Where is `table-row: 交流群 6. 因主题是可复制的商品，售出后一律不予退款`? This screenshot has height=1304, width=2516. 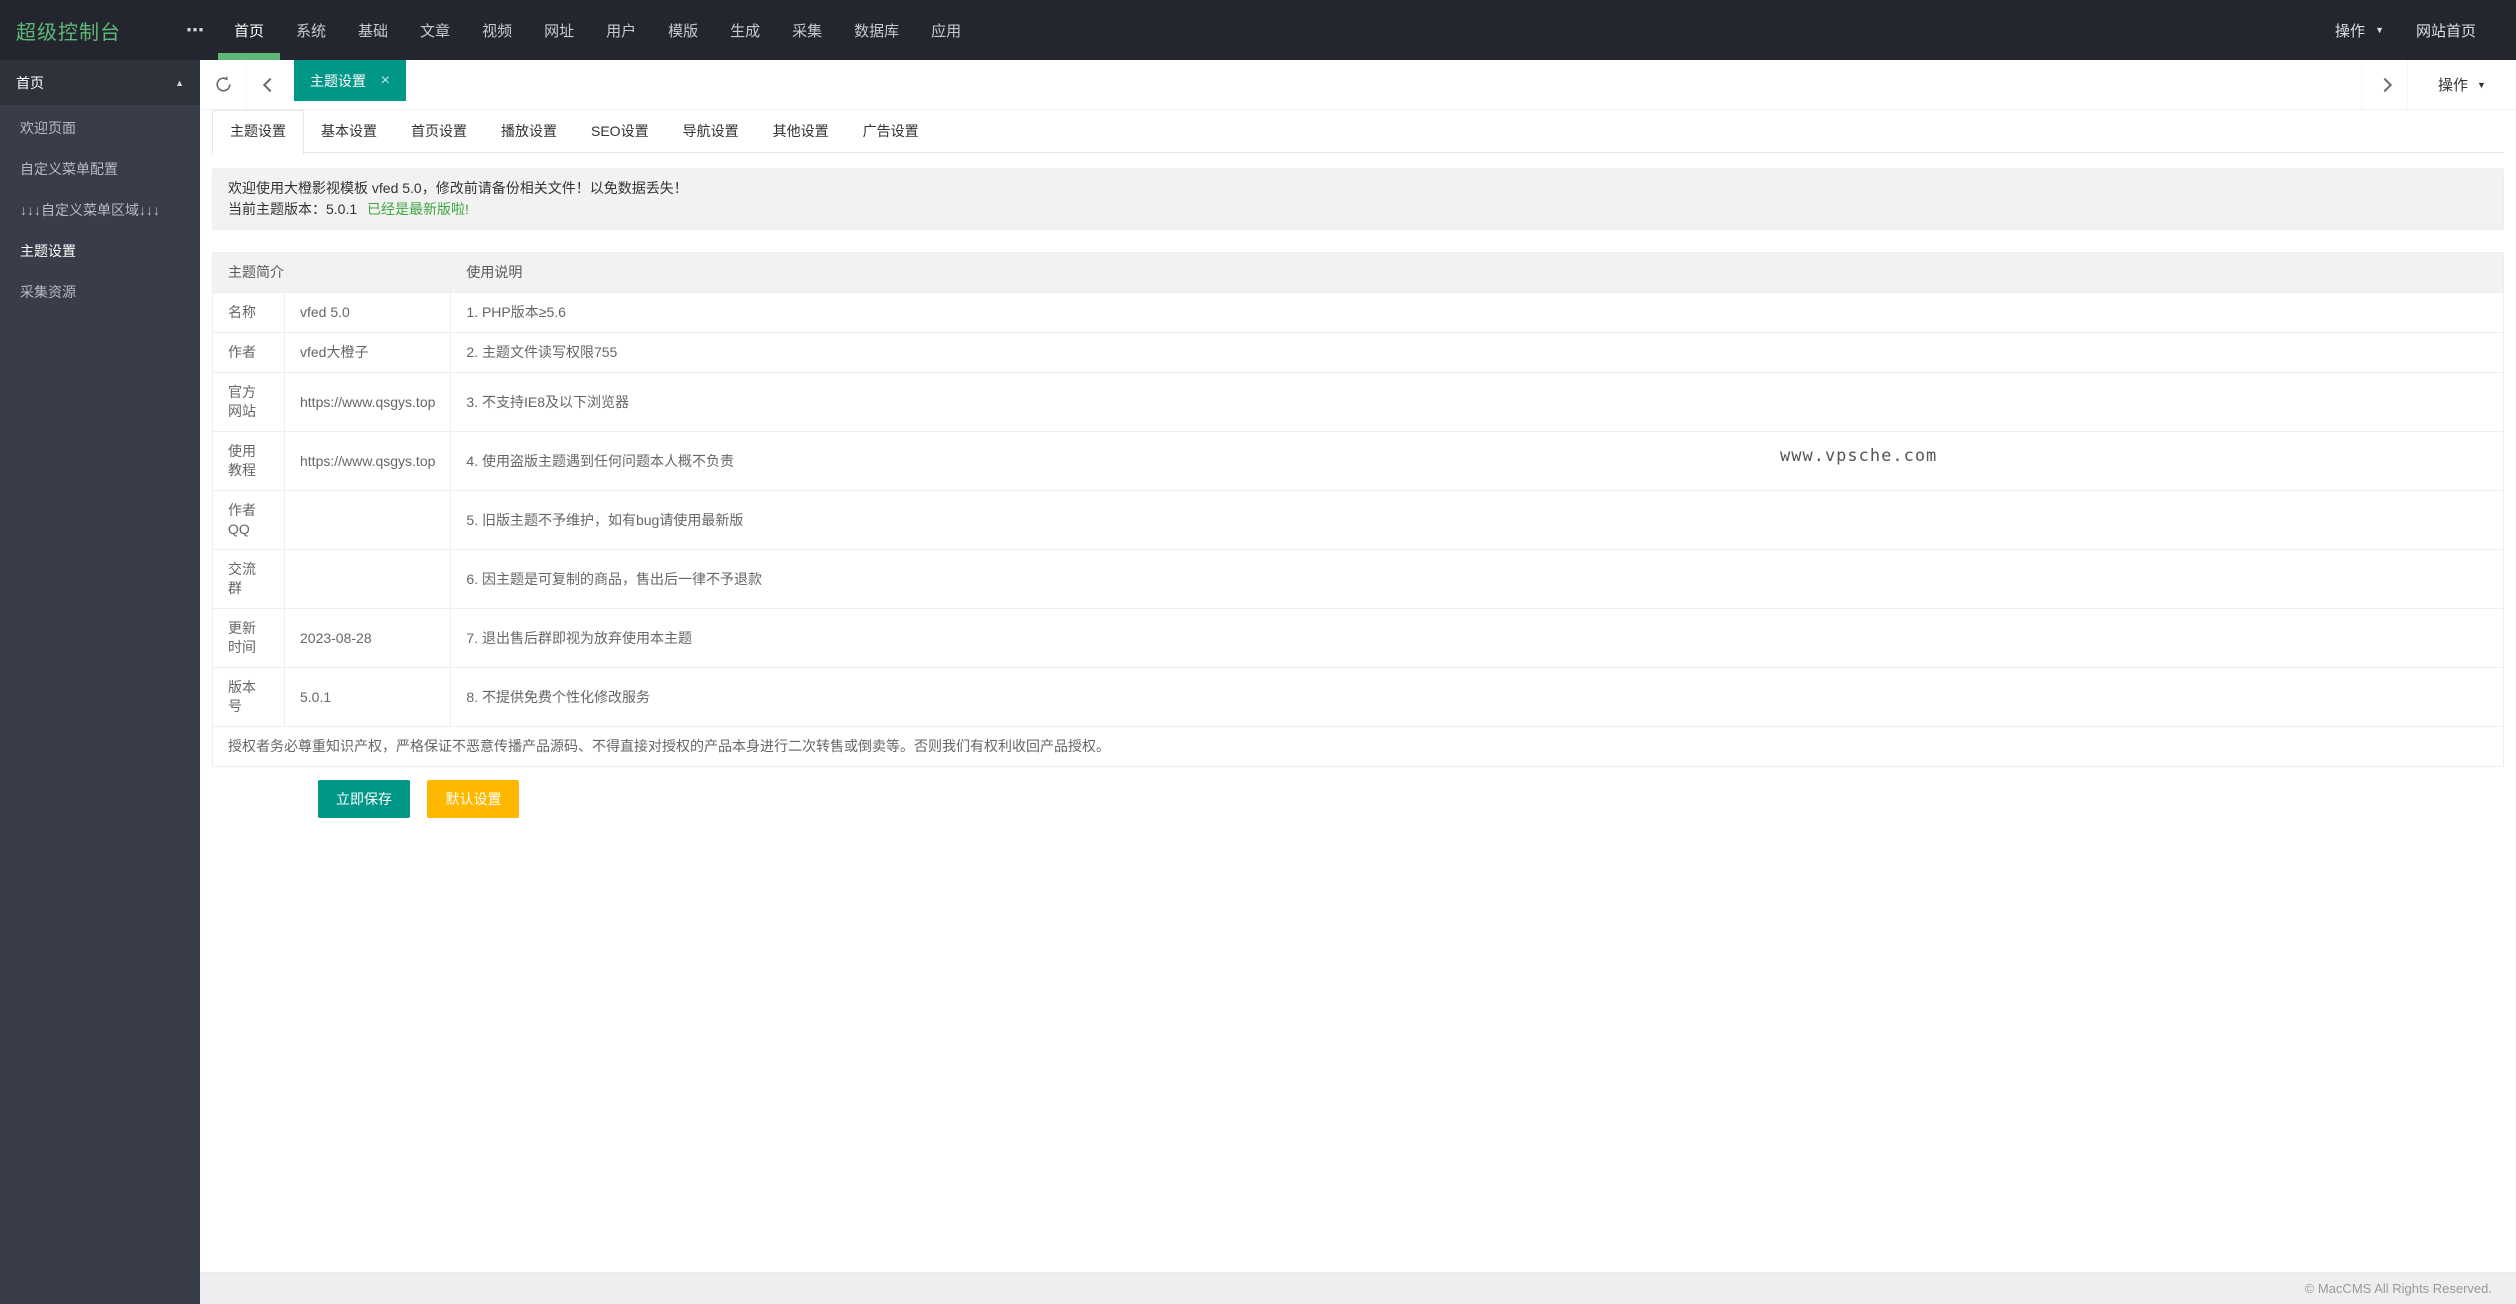 table-row: 交流群 6. 因主题是可复制的商品，售出后一律不予退款 is located at coordinates (1358, 579).